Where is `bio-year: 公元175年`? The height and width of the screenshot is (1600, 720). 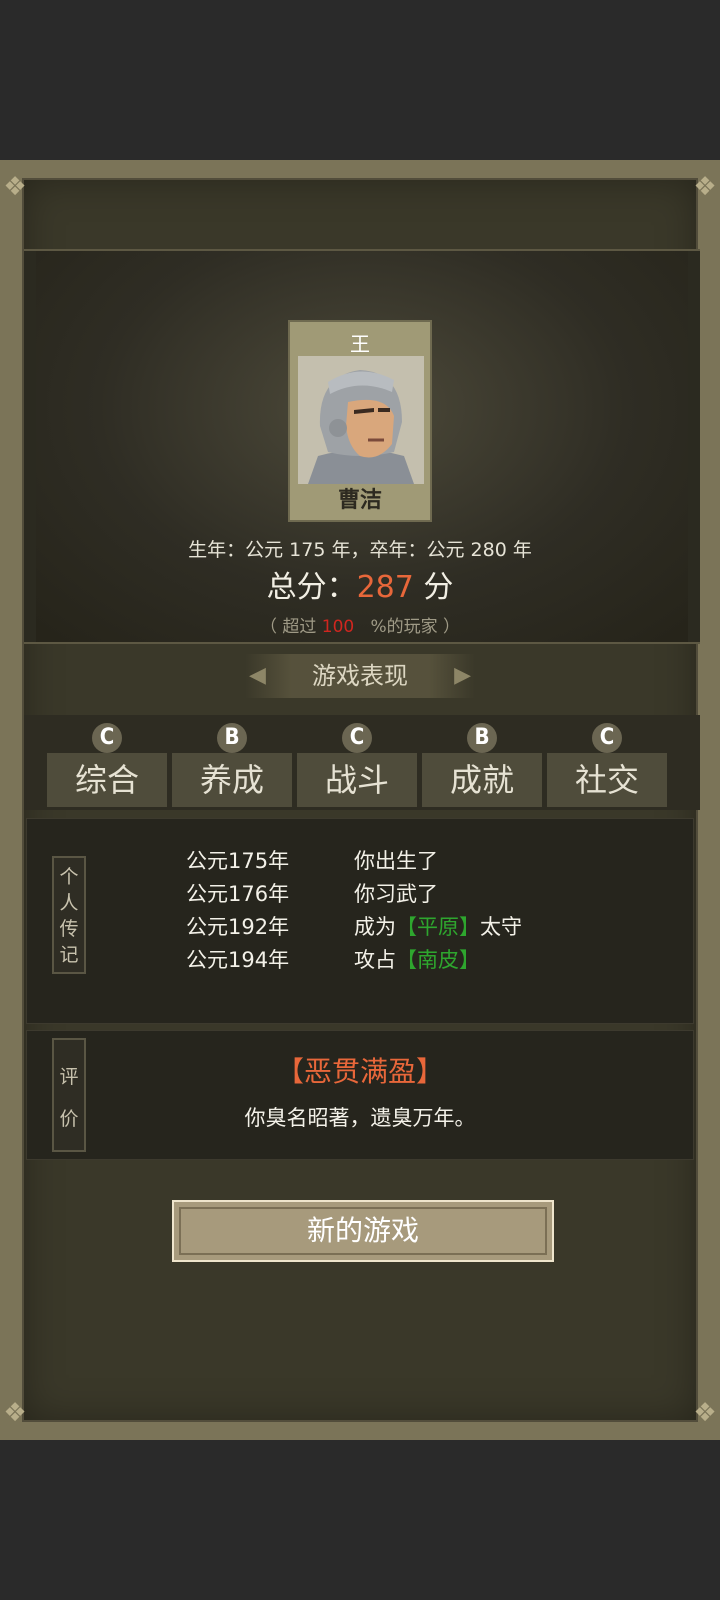 bio-year: 公元175年 is located at coordinates (238, 861).